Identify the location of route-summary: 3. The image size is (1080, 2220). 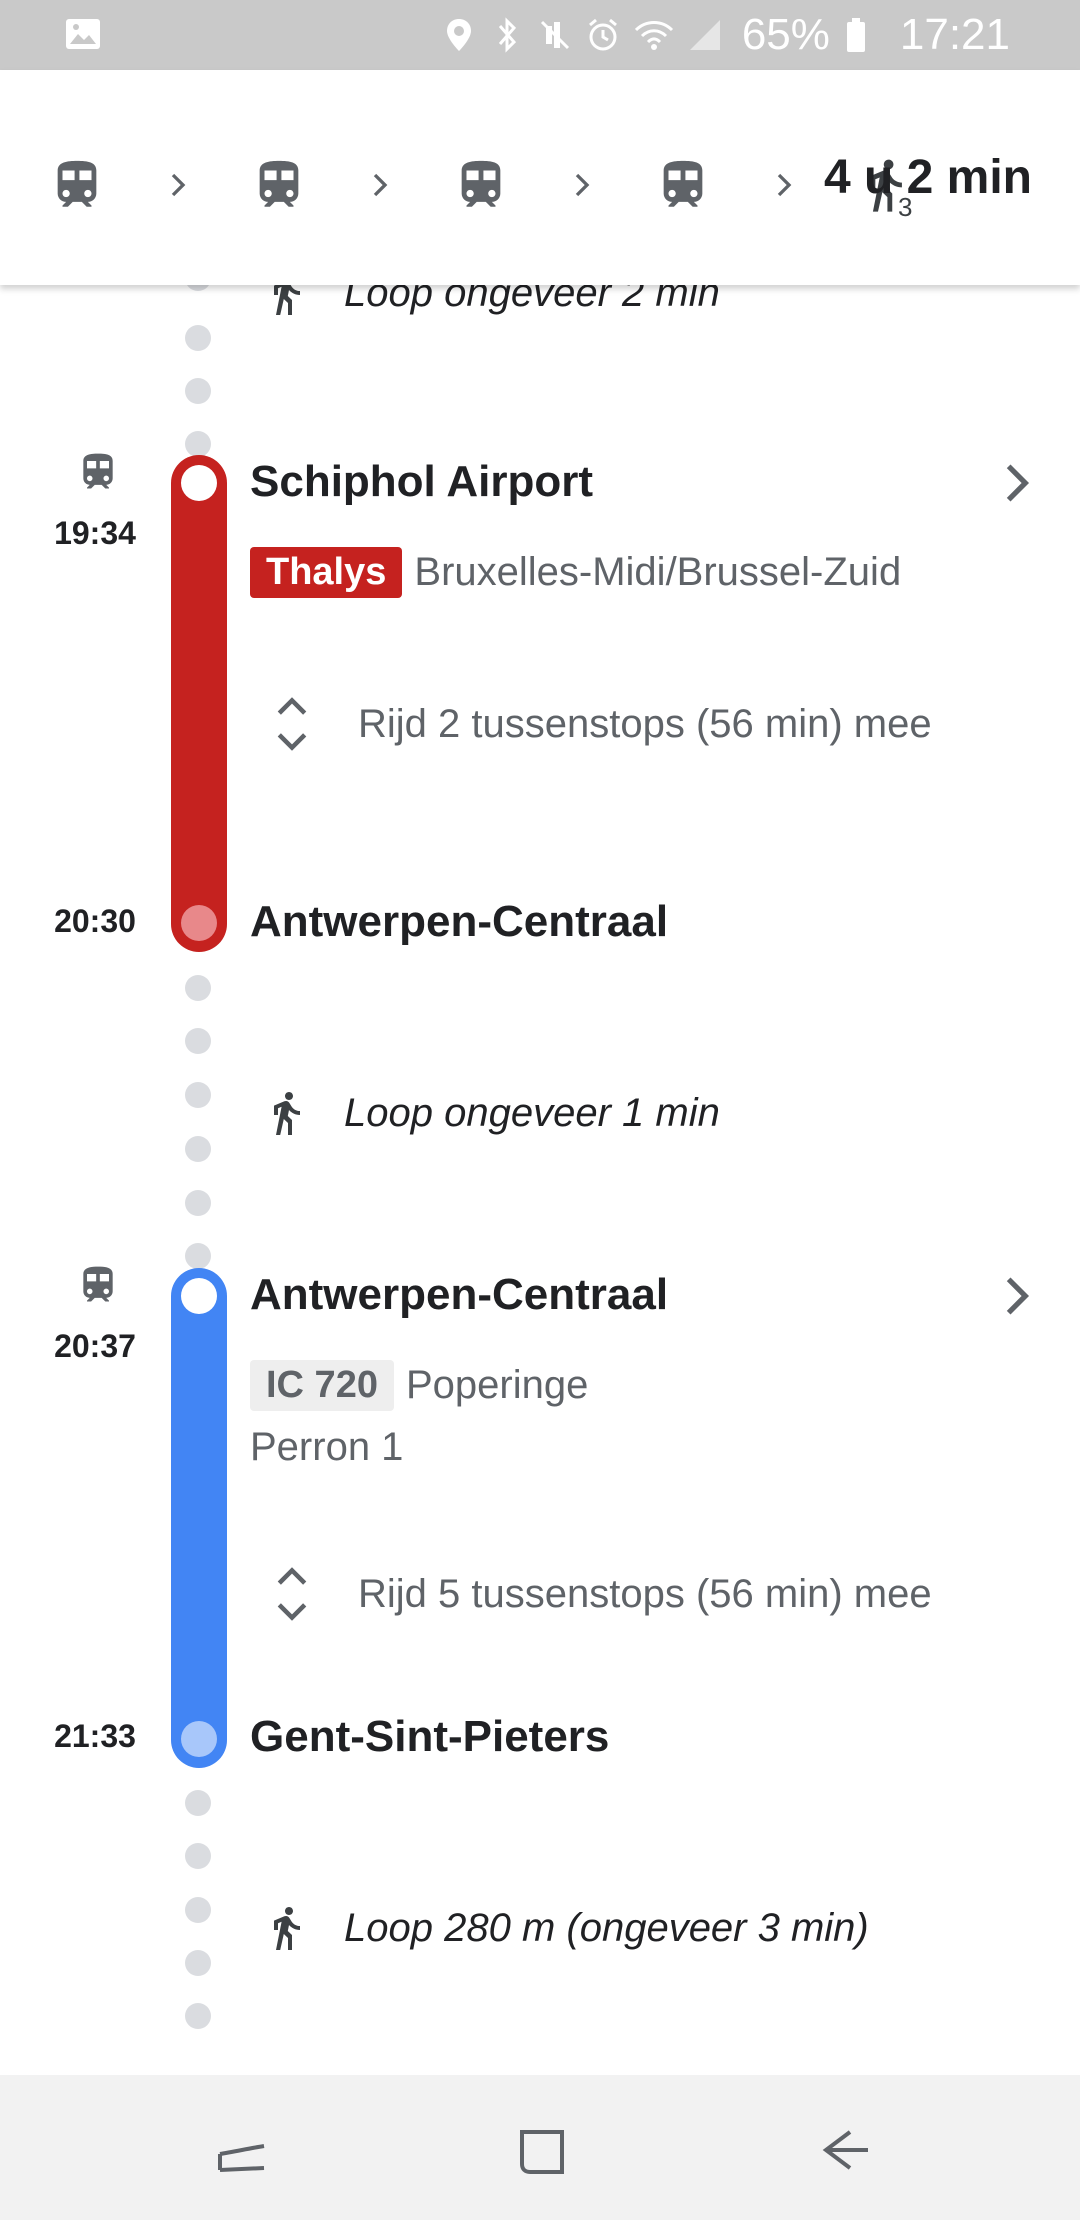
(487, 185).